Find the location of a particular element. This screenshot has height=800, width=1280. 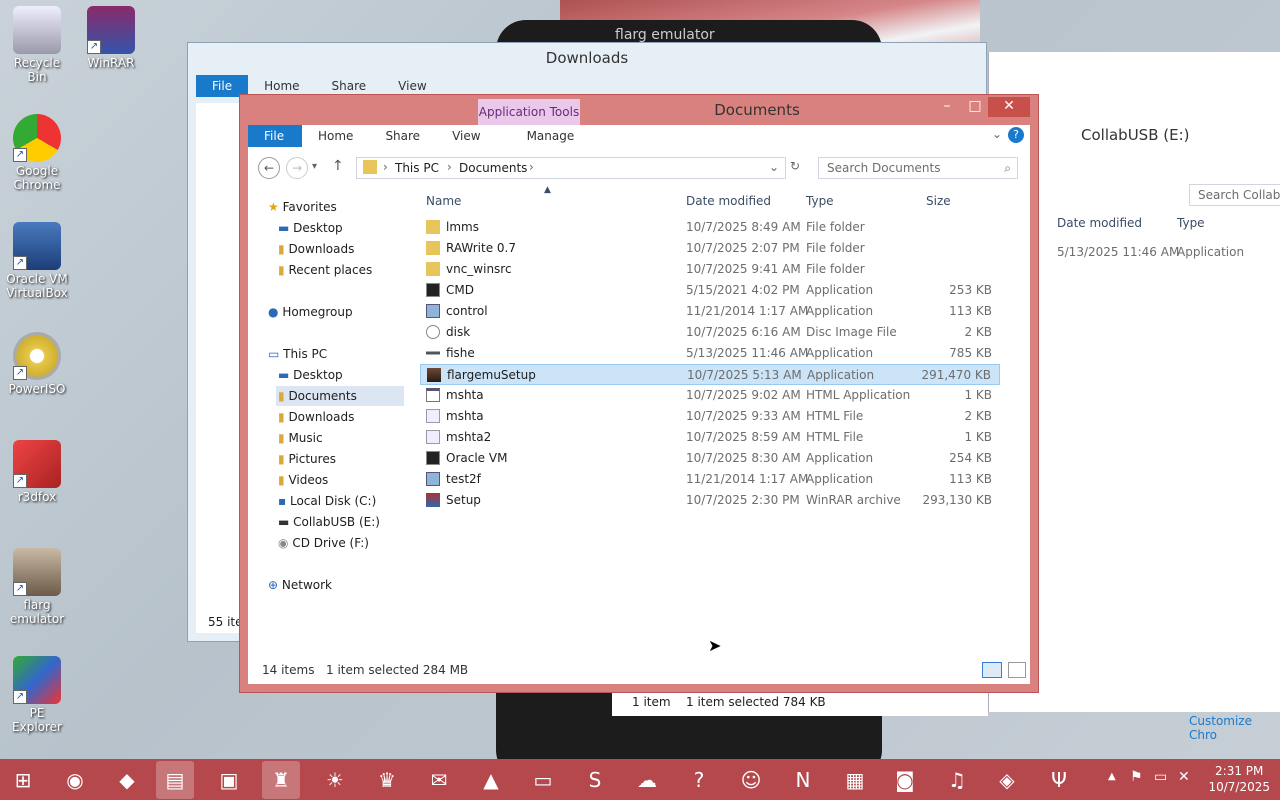

tab-file: File is located at coordinates (275, 136).